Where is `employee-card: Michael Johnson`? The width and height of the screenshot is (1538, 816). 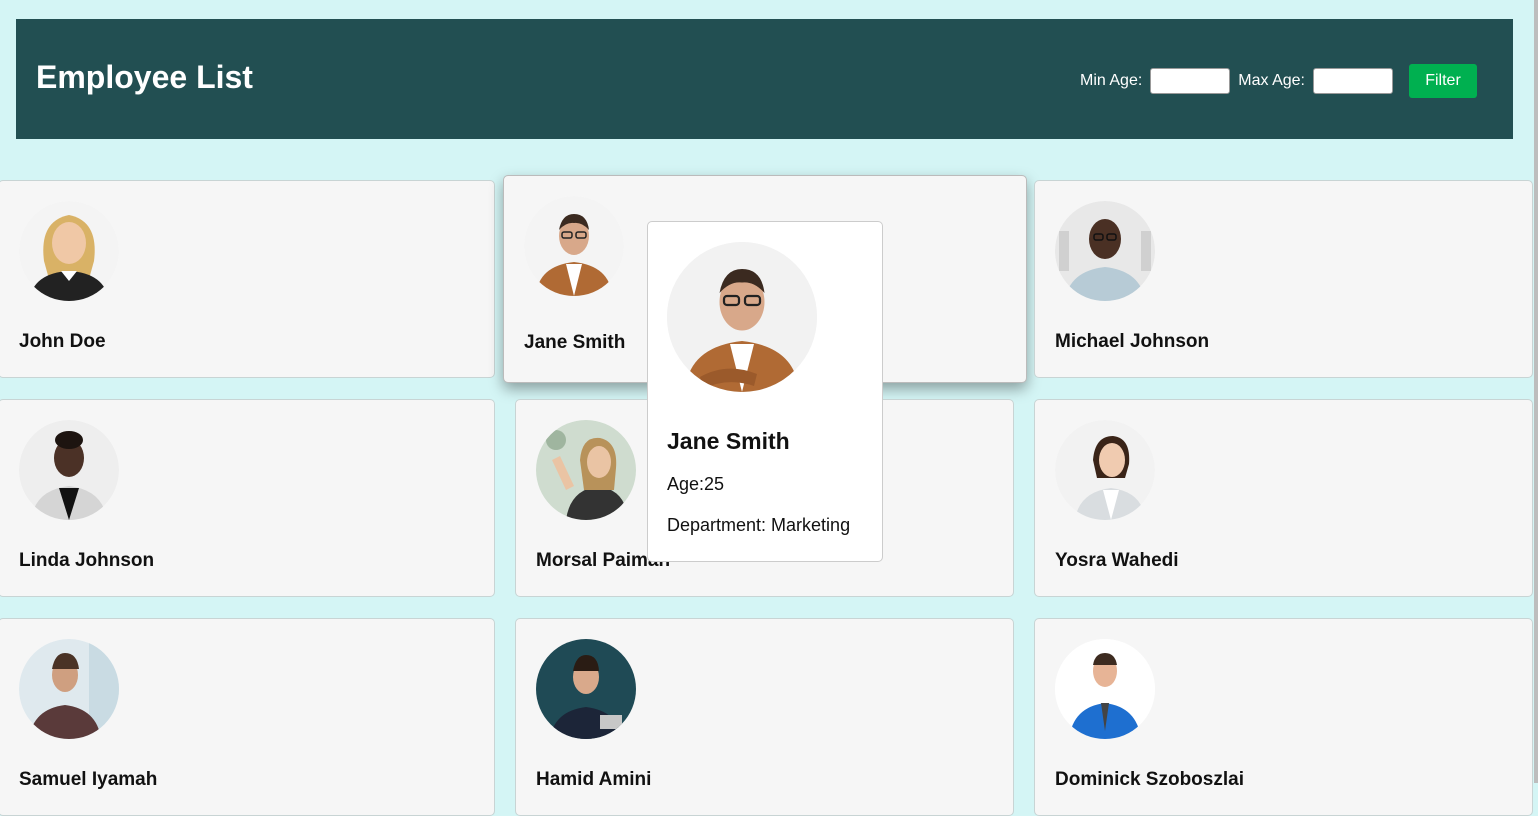 employee-card: Michael Johnson is located at coordinates (1283, 279).